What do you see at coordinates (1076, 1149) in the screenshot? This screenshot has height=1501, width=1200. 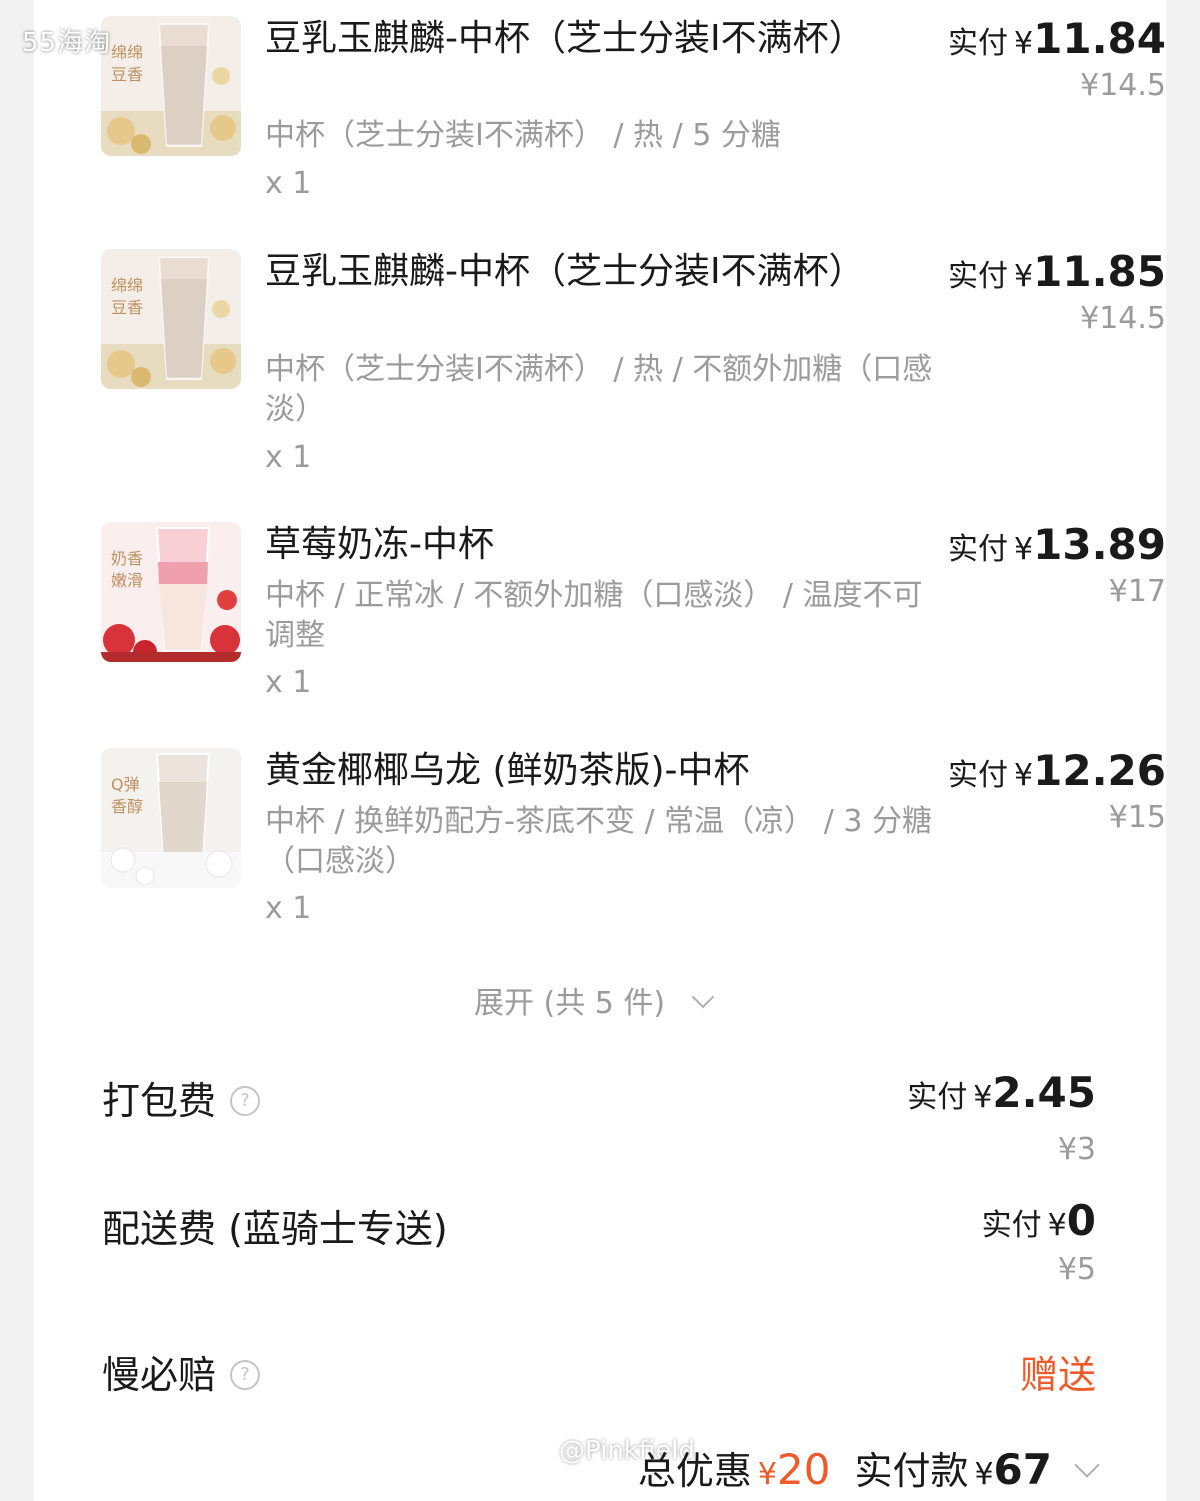 I see `packing-fee-original: ¥3` at bounding box center [1076, 1149].